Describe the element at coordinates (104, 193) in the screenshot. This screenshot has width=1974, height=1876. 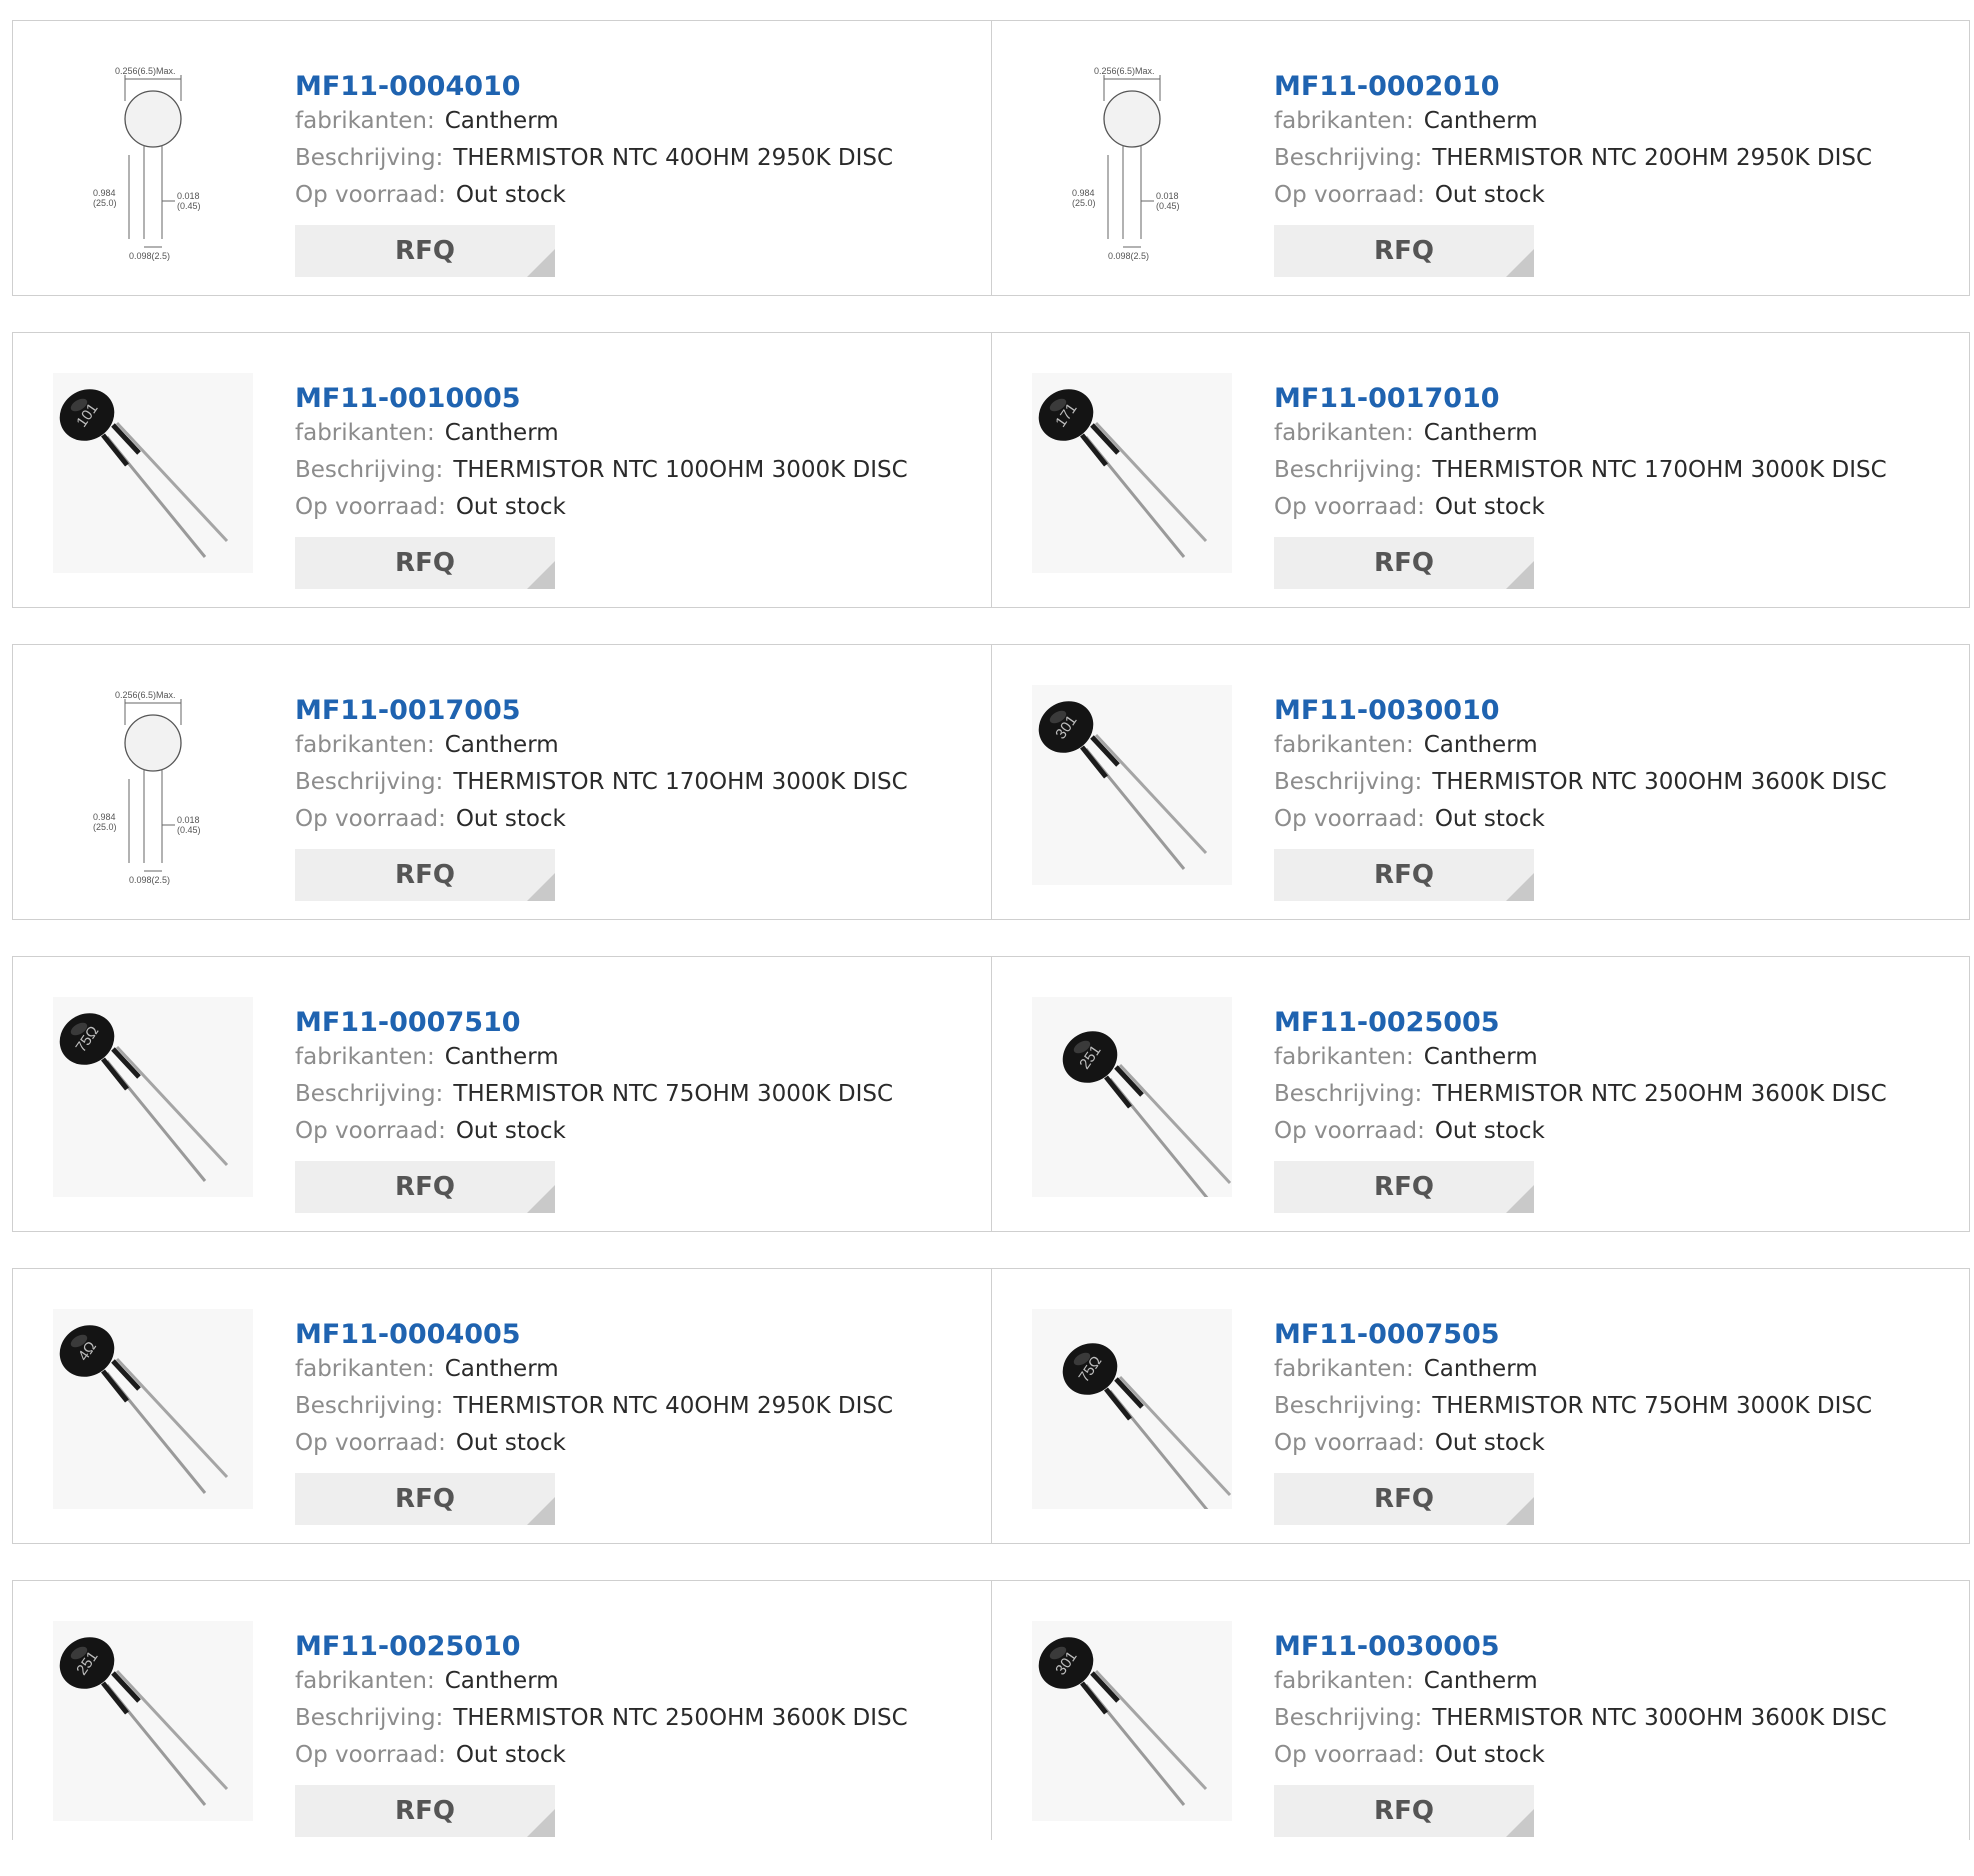
I see `diagram-length-label: 0.984` at that location.